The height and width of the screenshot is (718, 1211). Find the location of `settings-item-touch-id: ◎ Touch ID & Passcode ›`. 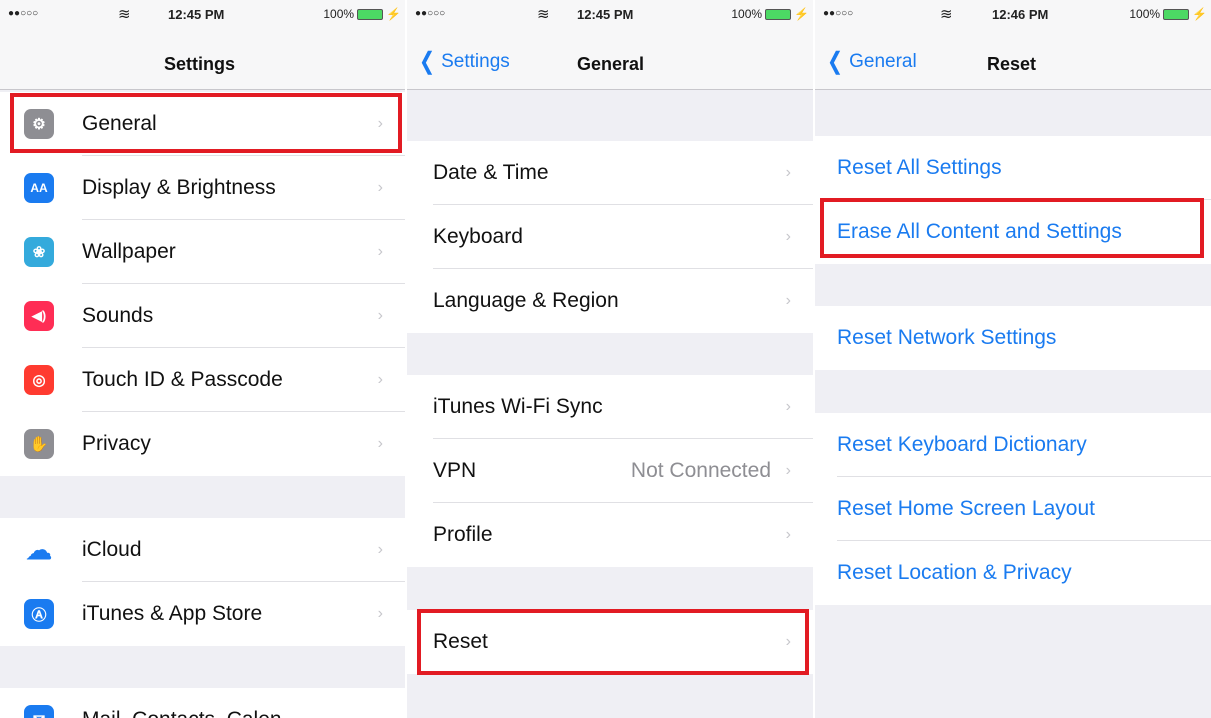

settings-item-touch-id: ◎ Touch ID & Passcode › is located at coordinates (202, 380).